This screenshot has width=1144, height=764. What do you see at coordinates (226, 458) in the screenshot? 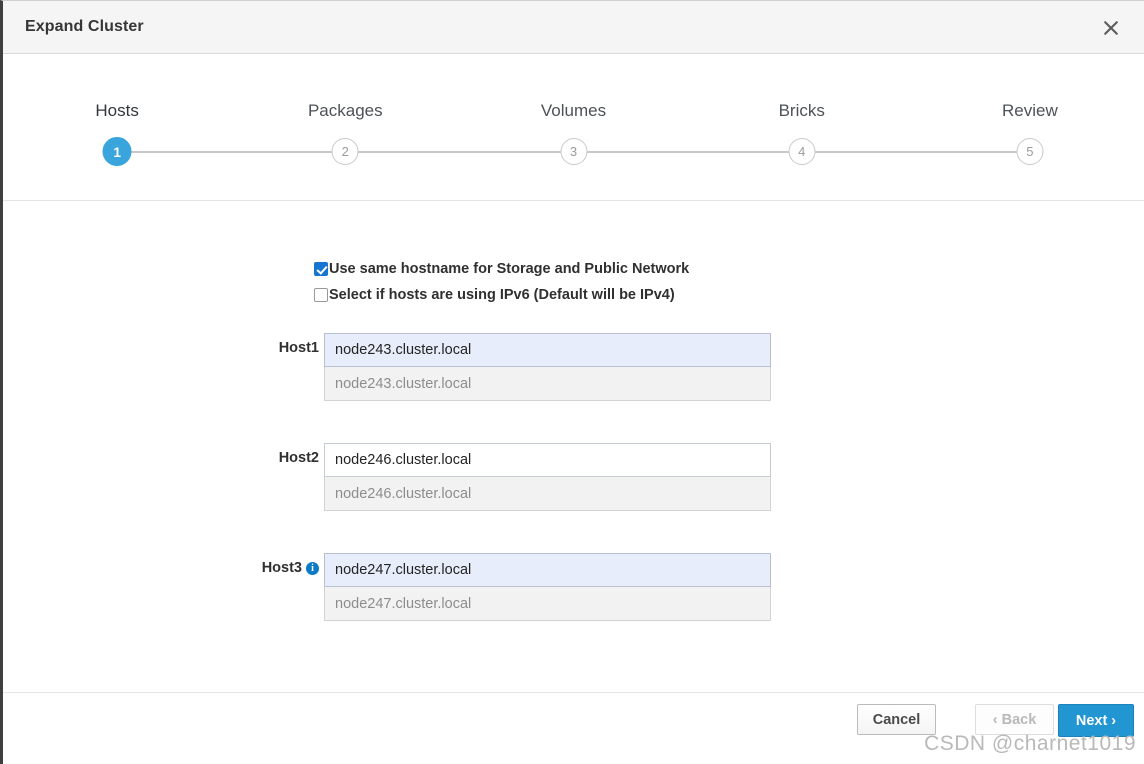
I see `host-label: Host2` at bounding box center [226, 458].